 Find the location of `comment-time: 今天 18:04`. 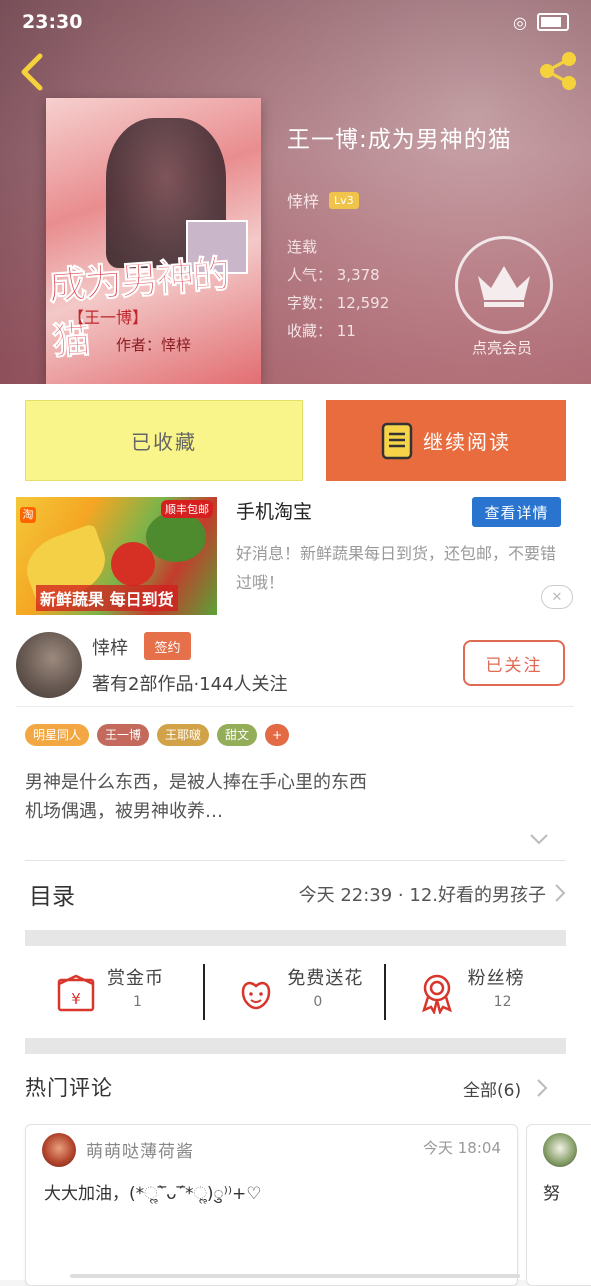

comment-time: 今天 18:04 is located at coordinates (462, 1148).